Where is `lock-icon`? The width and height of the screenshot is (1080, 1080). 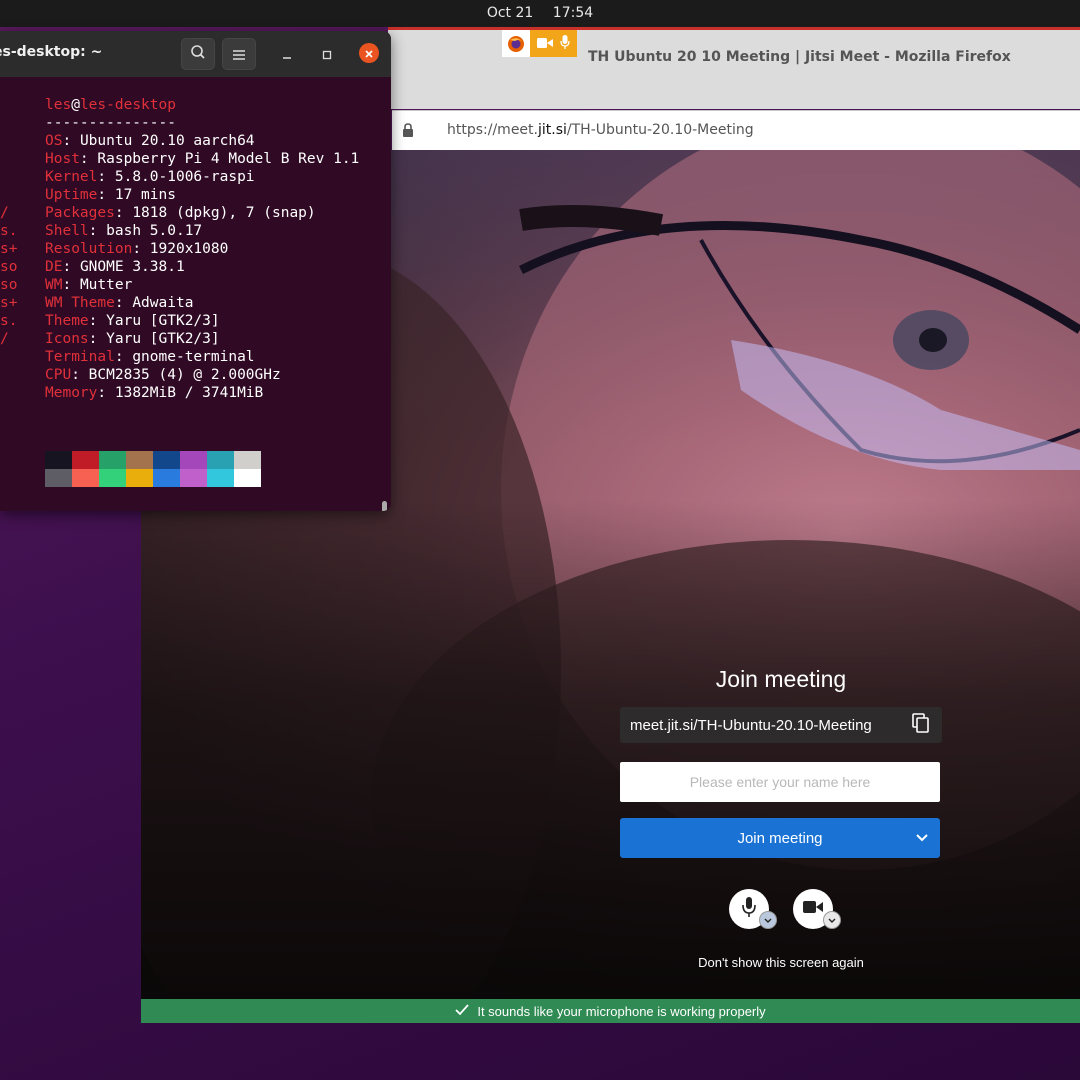
lock-icon is located at coordinates (408, 132).